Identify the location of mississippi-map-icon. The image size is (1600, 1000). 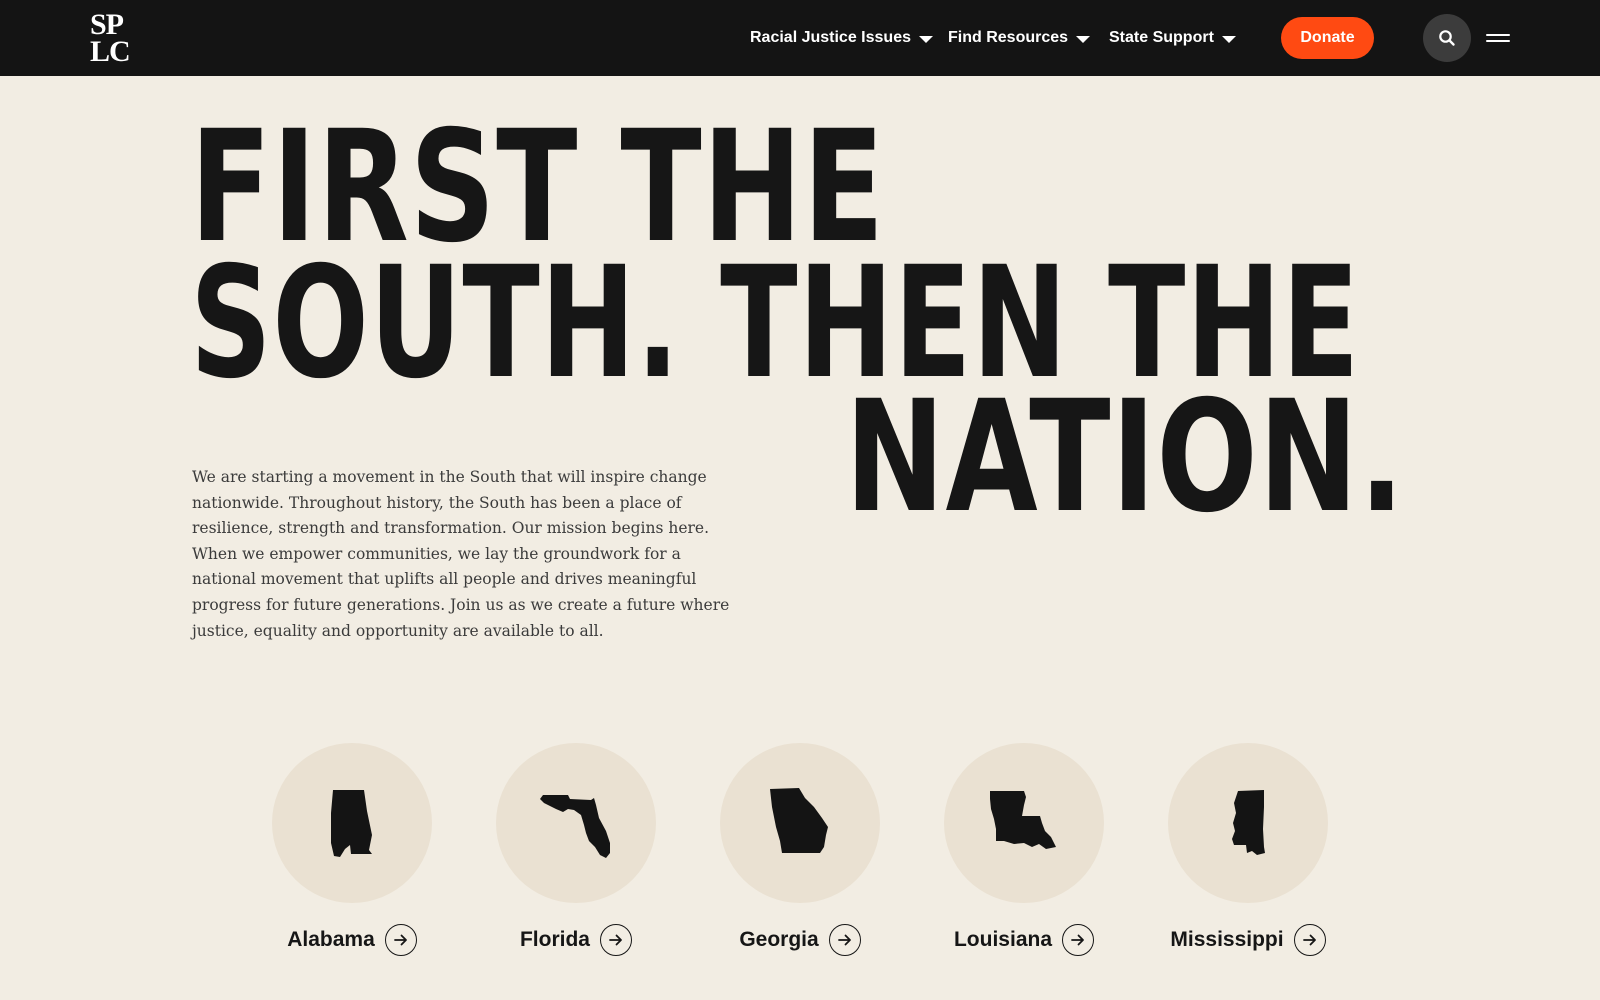
(1248, 822).